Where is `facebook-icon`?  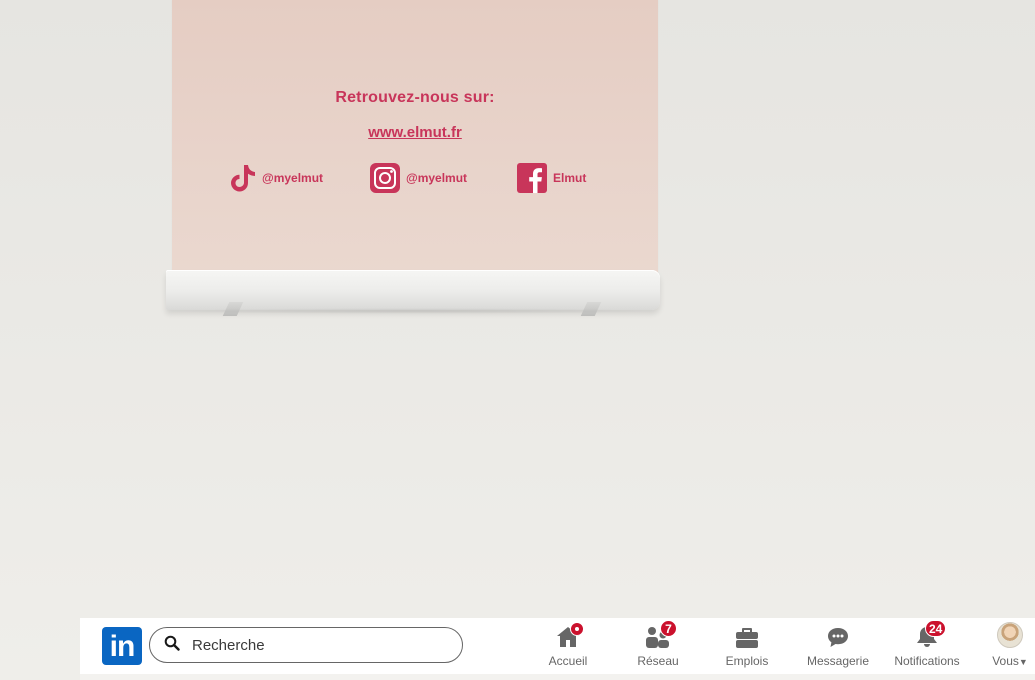
facebook-icon is located at coordinates (532, 178).